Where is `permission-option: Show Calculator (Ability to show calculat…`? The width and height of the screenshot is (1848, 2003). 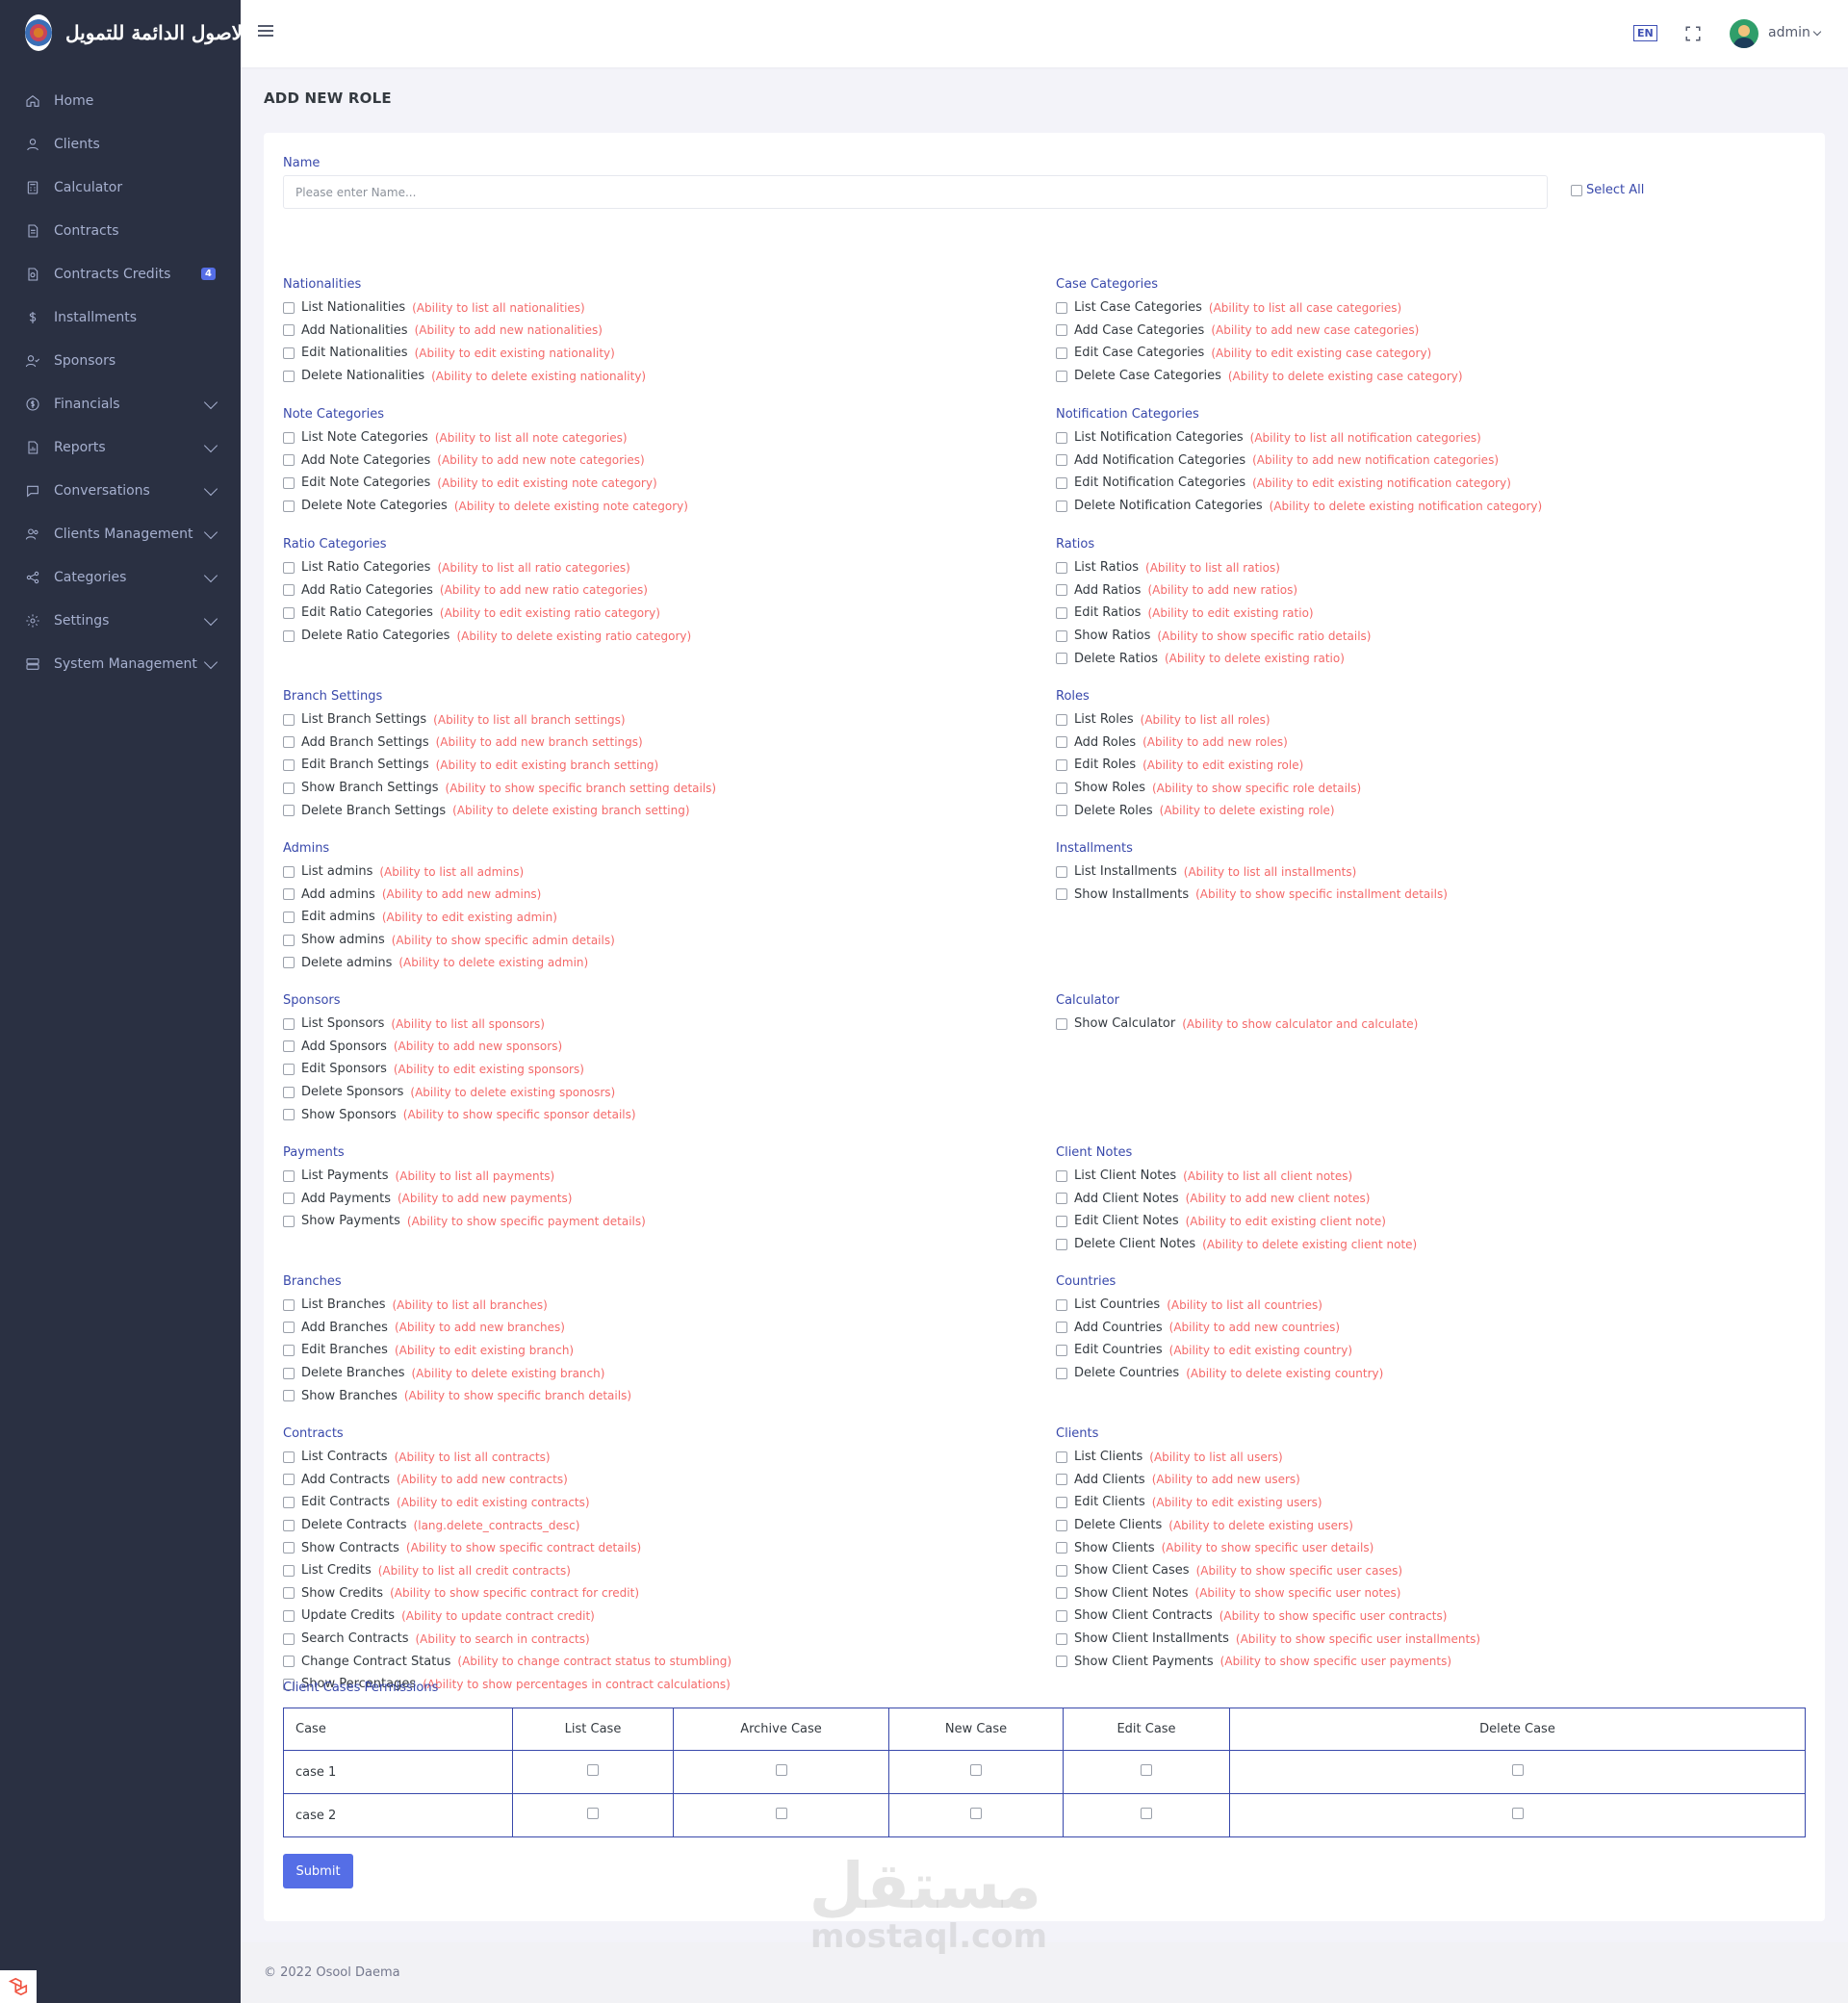 permission-option: Show Calculator (Ability to show calculat… is located at coordinates (1237, 1024).